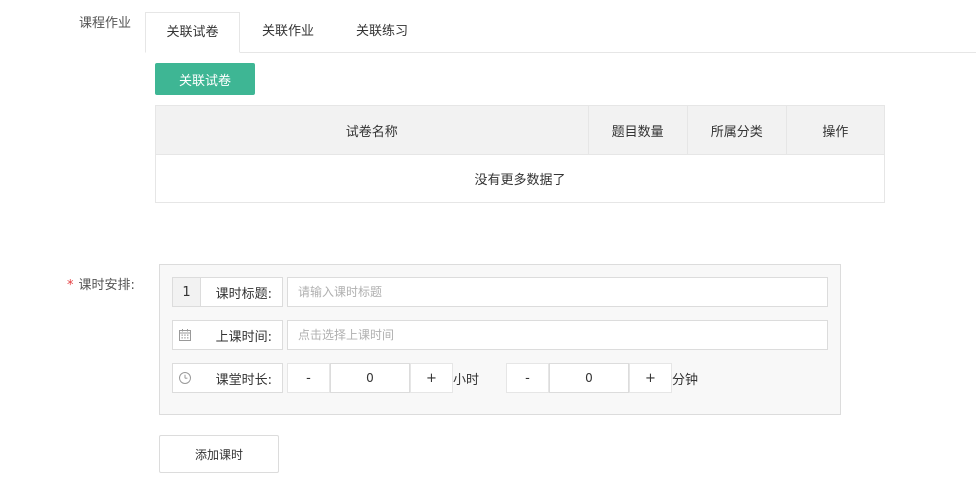 This screenshot has width=976, height=488. I want to click on lesson-title-label: 课时标题:, so click(243, 294).